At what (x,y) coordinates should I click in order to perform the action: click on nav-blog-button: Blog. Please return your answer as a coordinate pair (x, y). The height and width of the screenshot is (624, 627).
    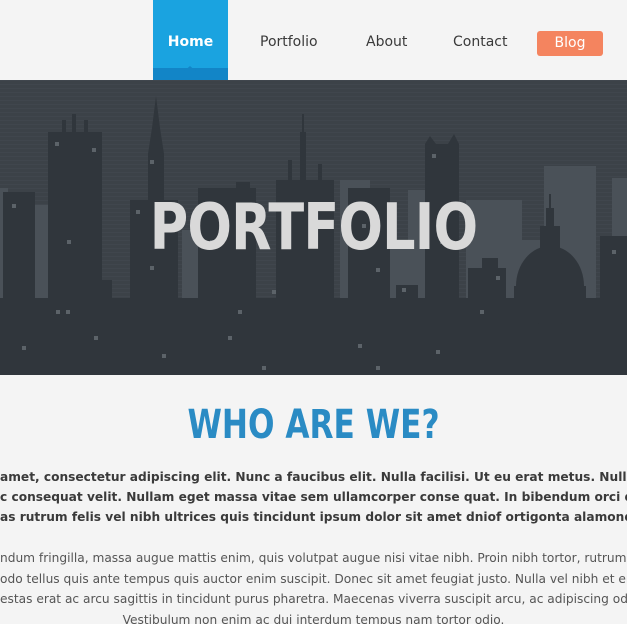
    Looking at the image, I should click on (570, 43).